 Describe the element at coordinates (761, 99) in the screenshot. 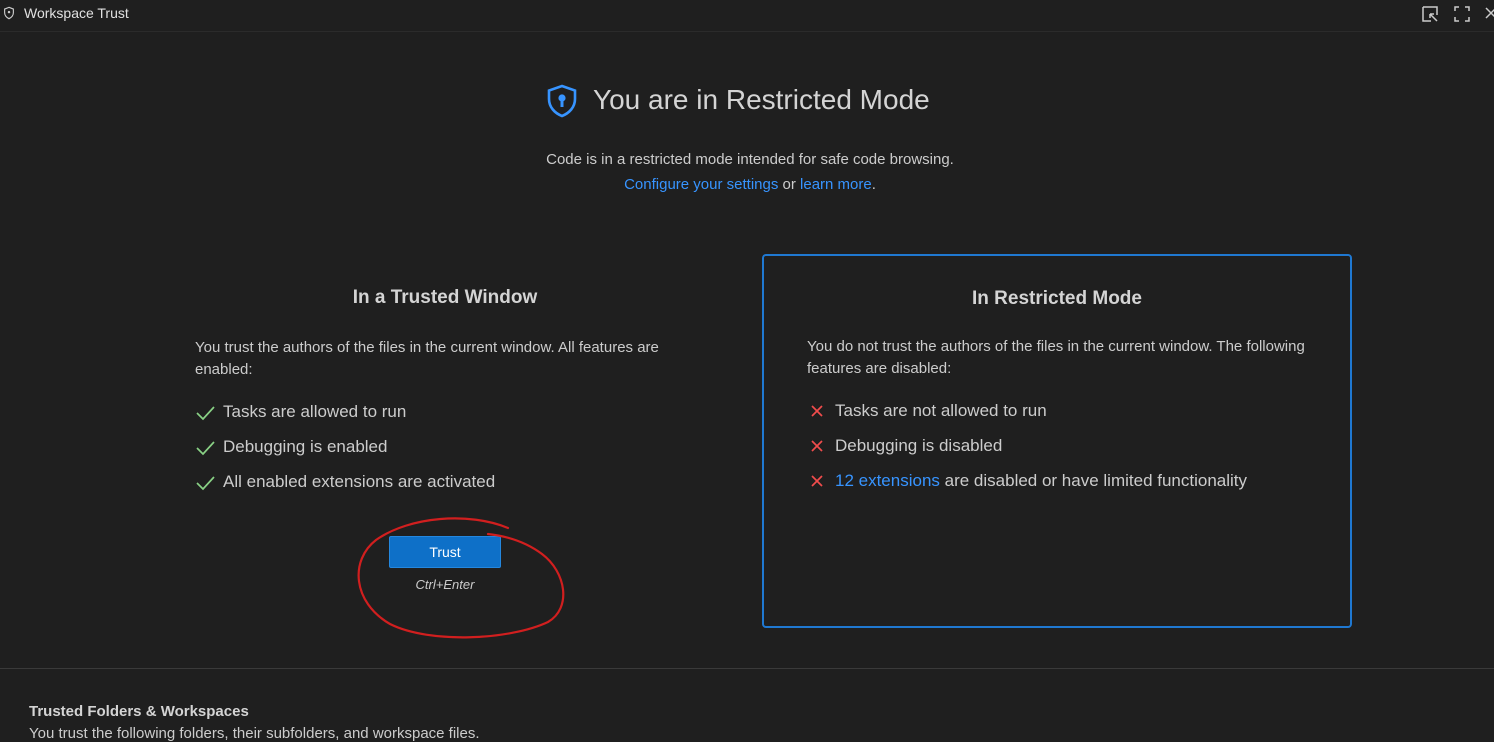

I see `page-title: You are in Restricted Mode` at that location.